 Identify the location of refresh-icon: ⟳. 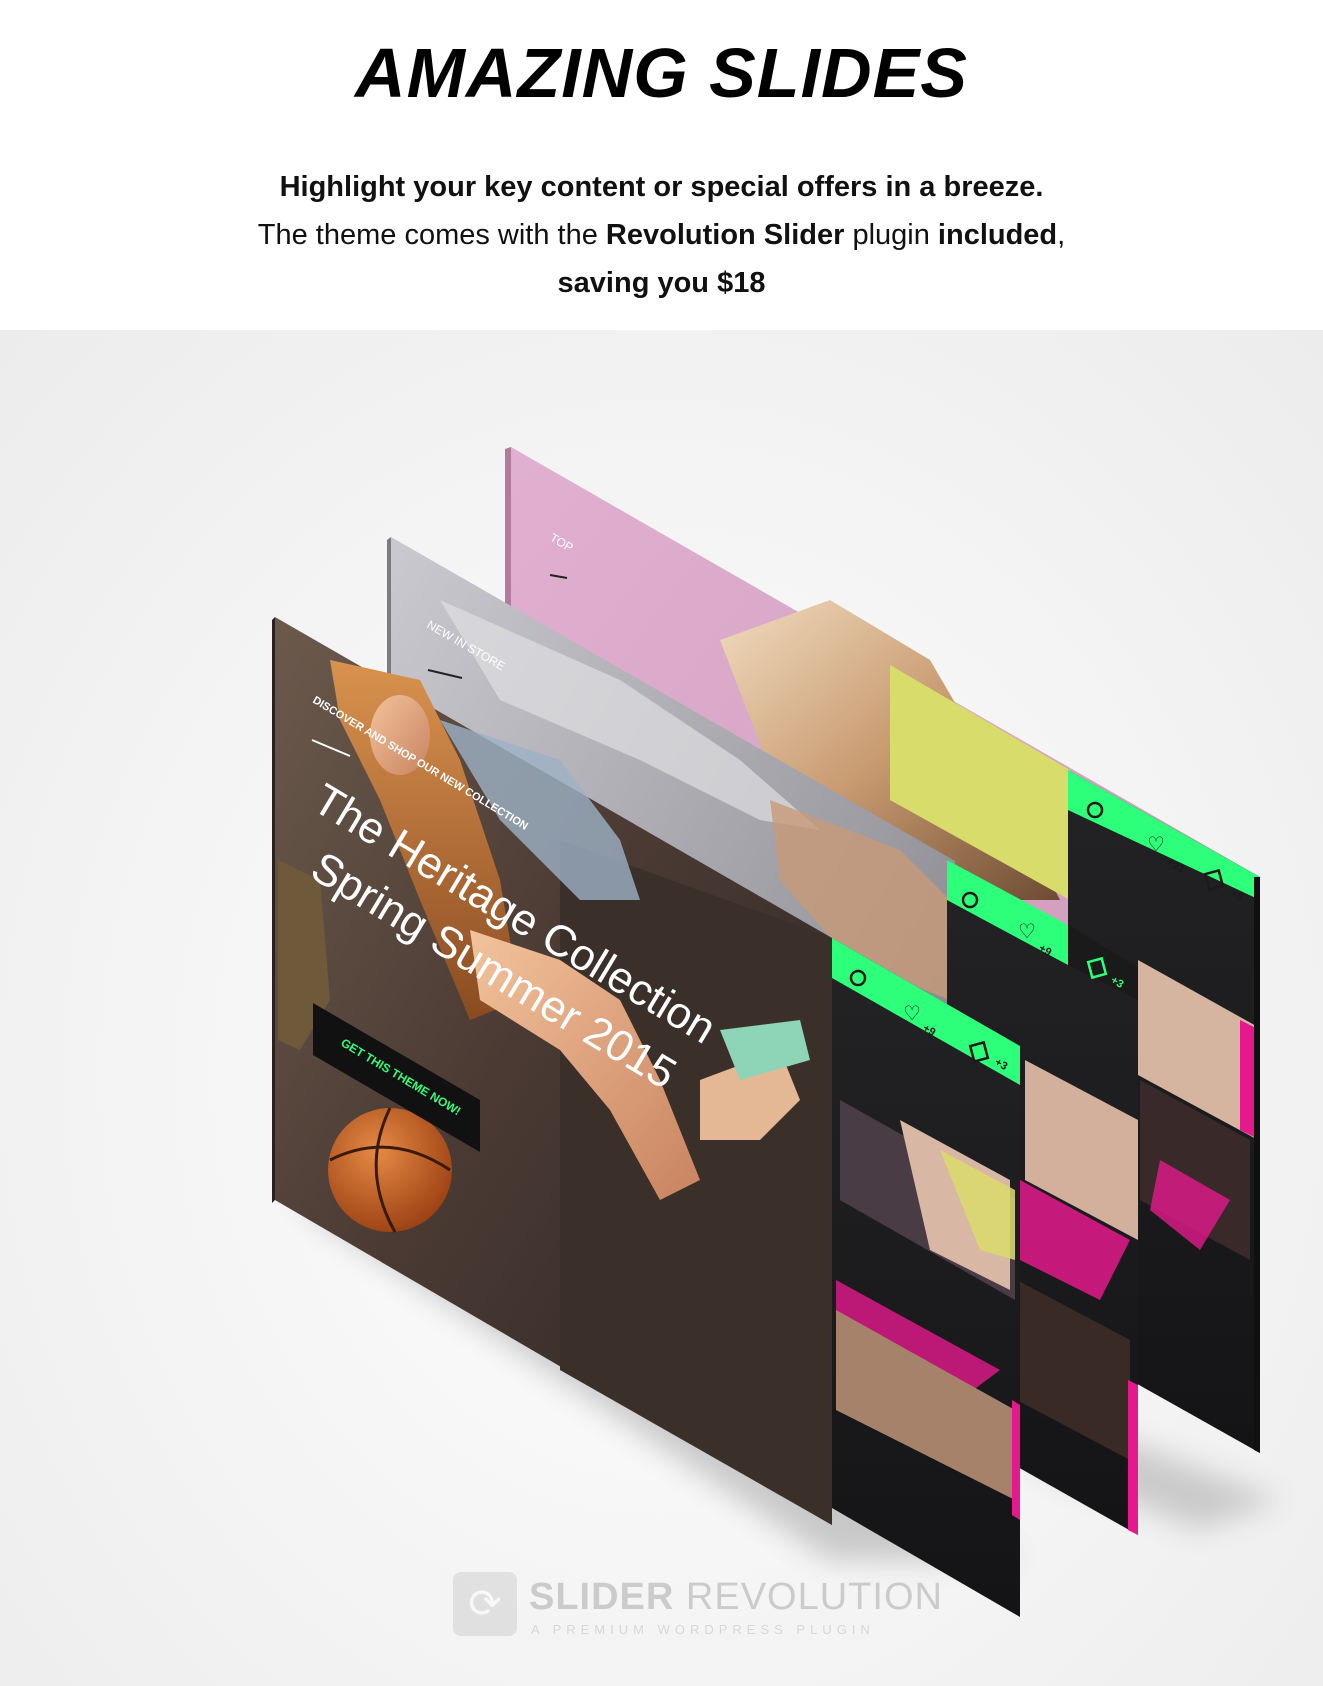
(485, 1604).